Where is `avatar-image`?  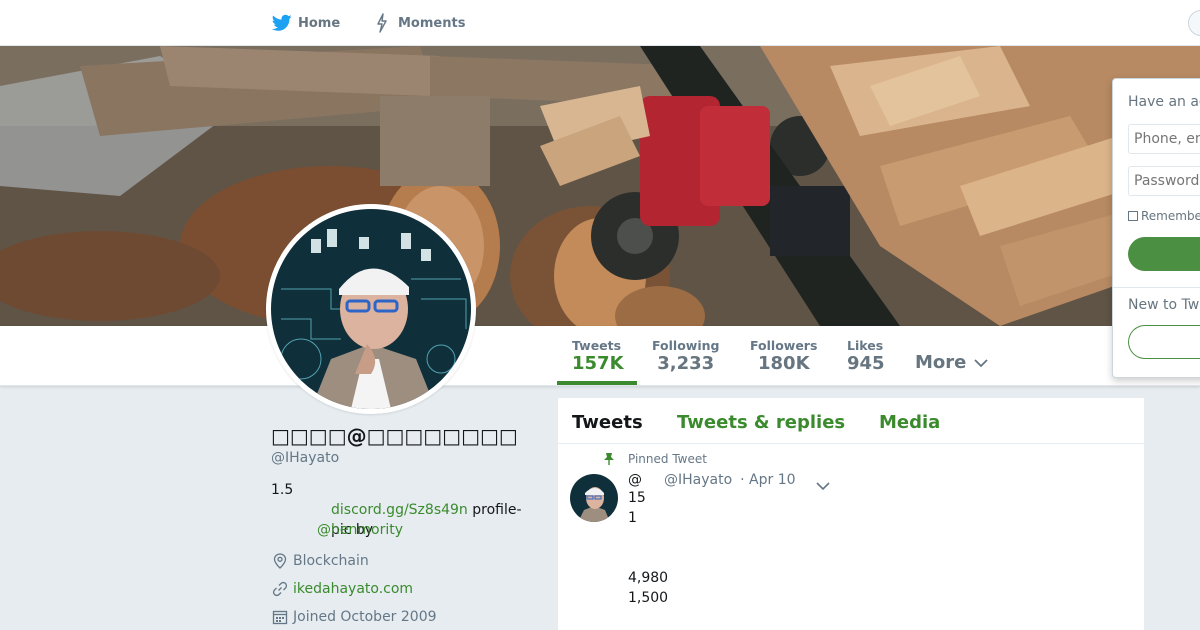 avatar-image is located at coordinates (371, 309).